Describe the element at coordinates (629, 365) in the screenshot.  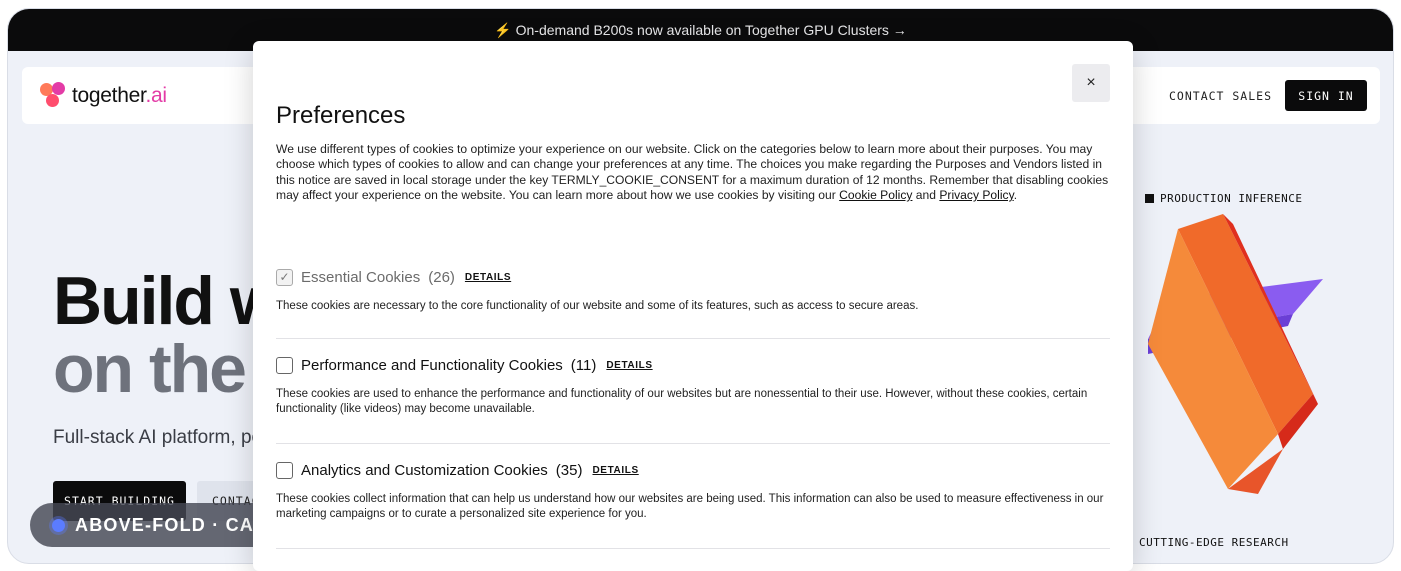
I see `performance-details-link: DETAILS` at that location.